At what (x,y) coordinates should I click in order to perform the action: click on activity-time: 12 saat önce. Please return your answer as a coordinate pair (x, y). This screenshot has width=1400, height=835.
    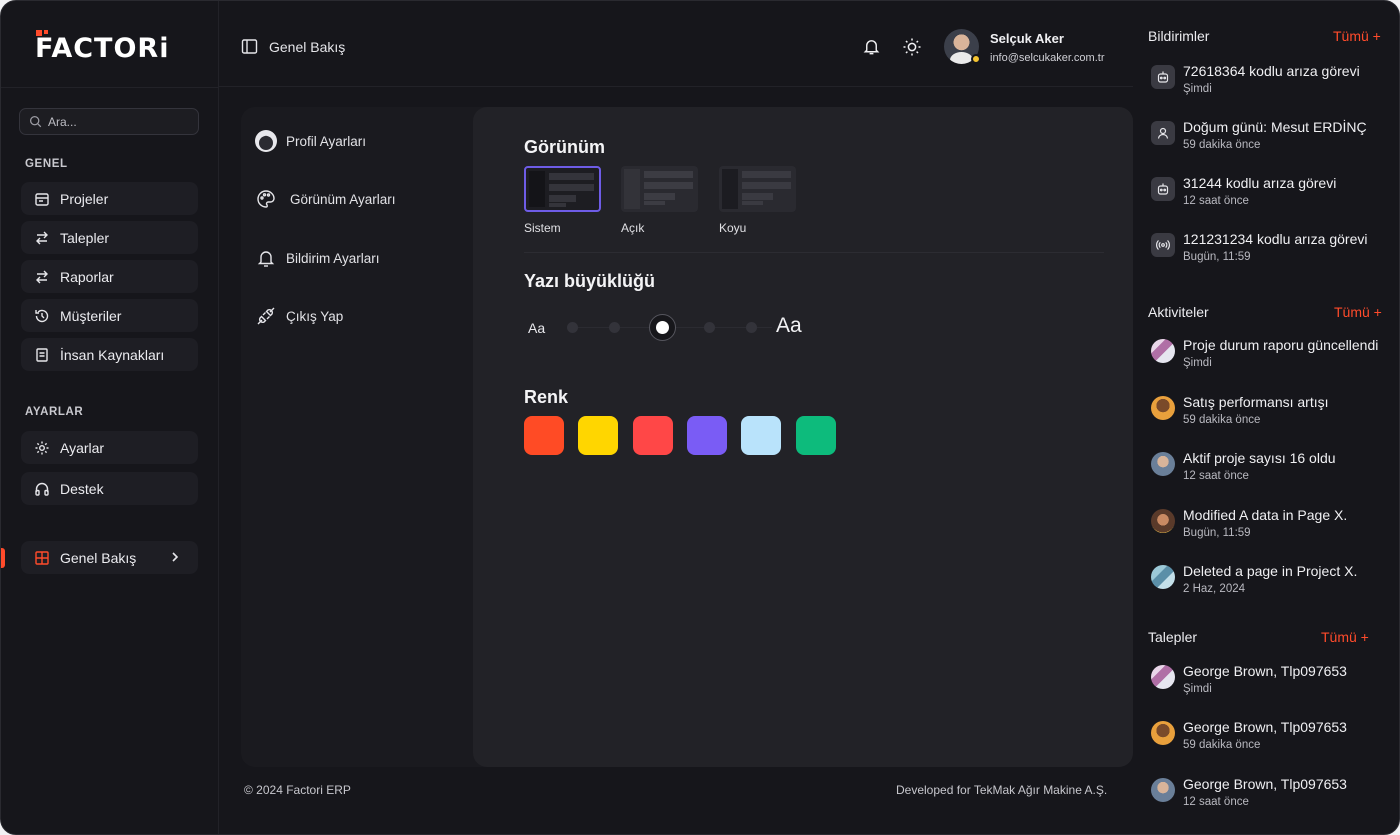
    Looking at the image, I should click on (1216, 476).